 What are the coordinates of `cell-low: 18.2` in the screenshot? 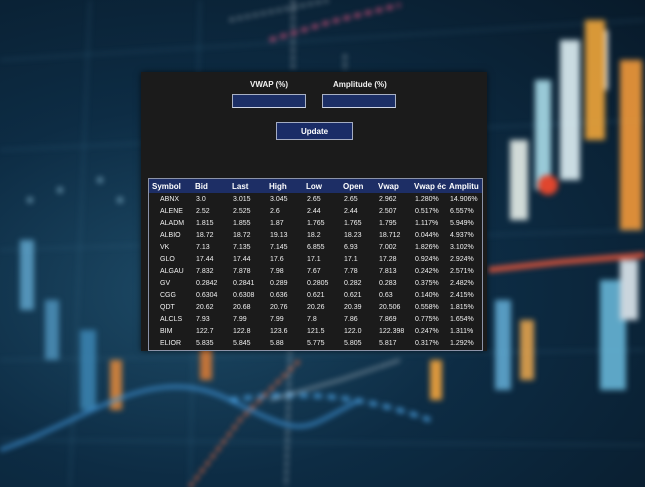 It's located at (314, 235).